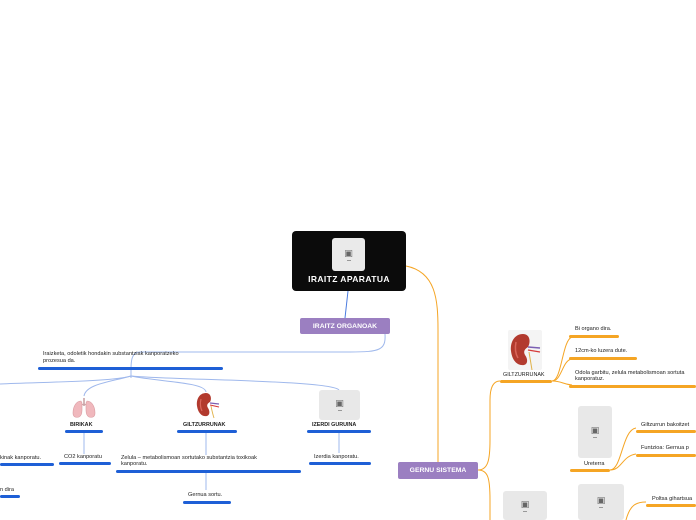  I want to click on offscreen-node-text-1: kinak kanporatu., so click(21, 458).